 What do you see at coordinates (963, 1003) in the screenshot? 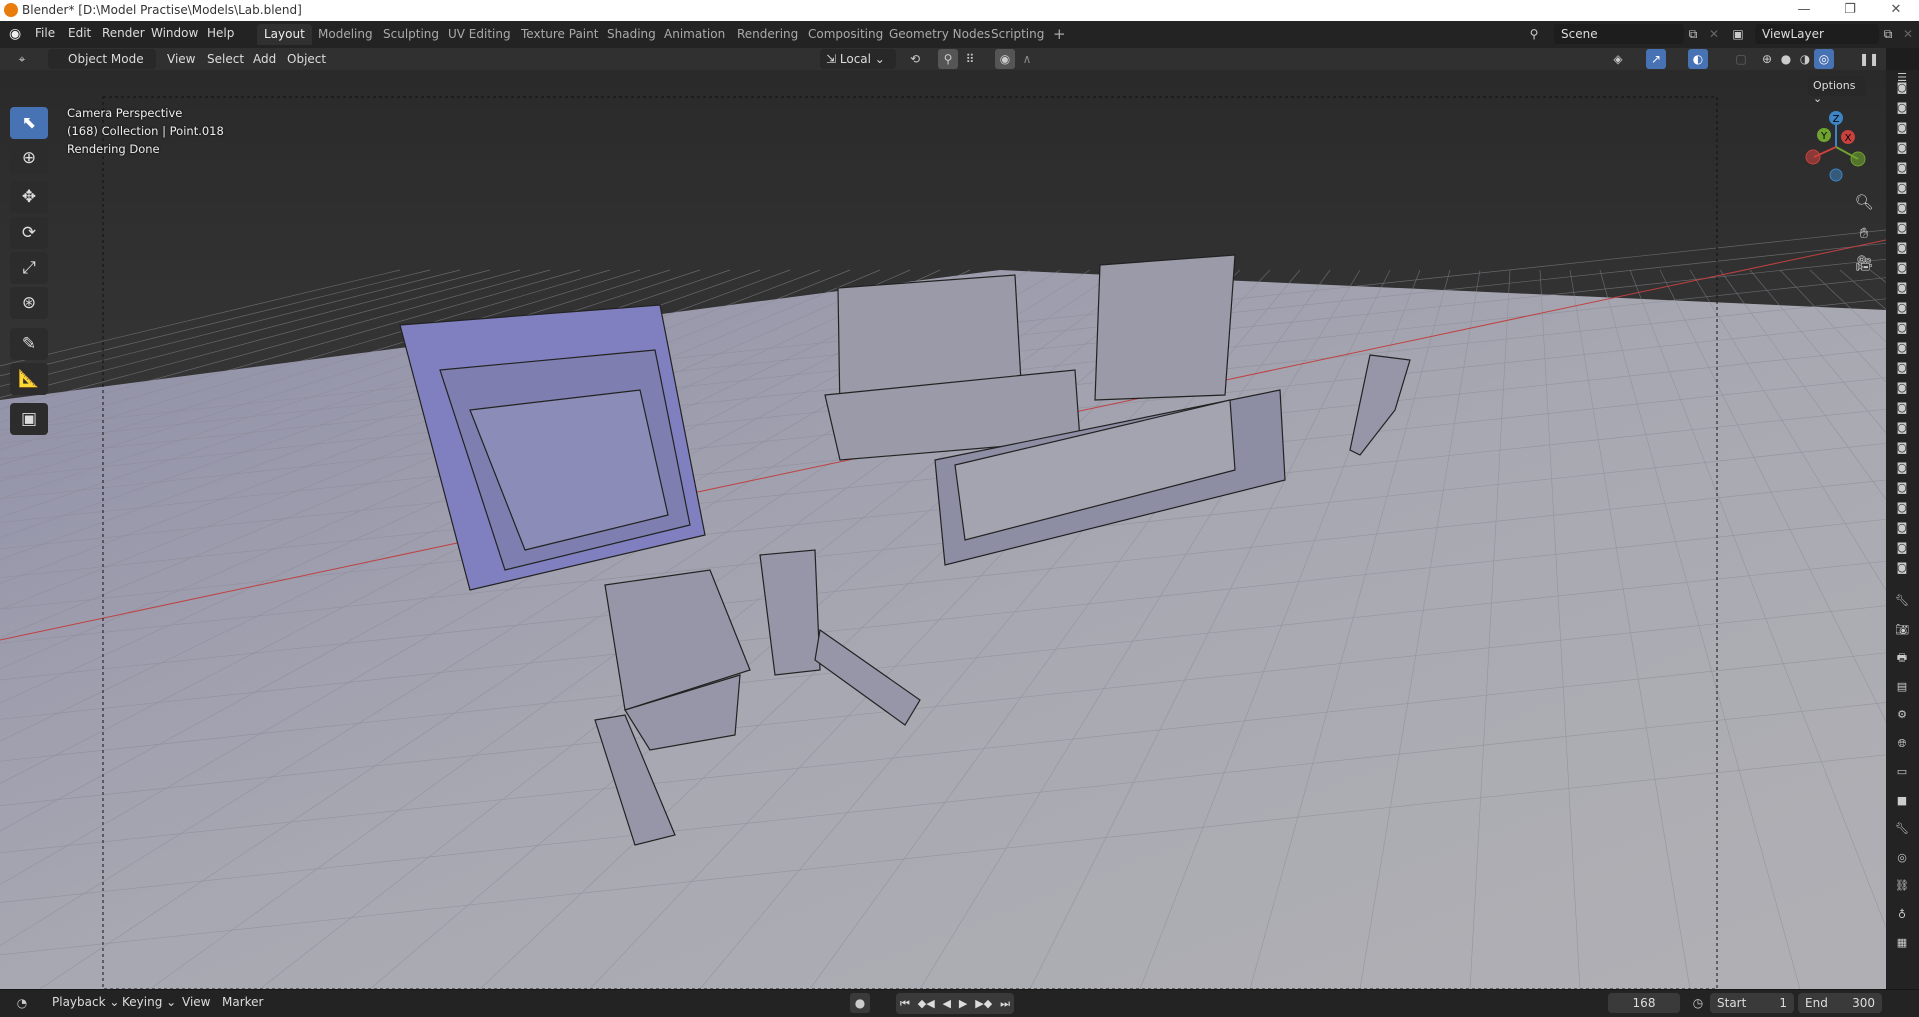
I see `play-icon: ▶` at bounding box center [963, 1003].